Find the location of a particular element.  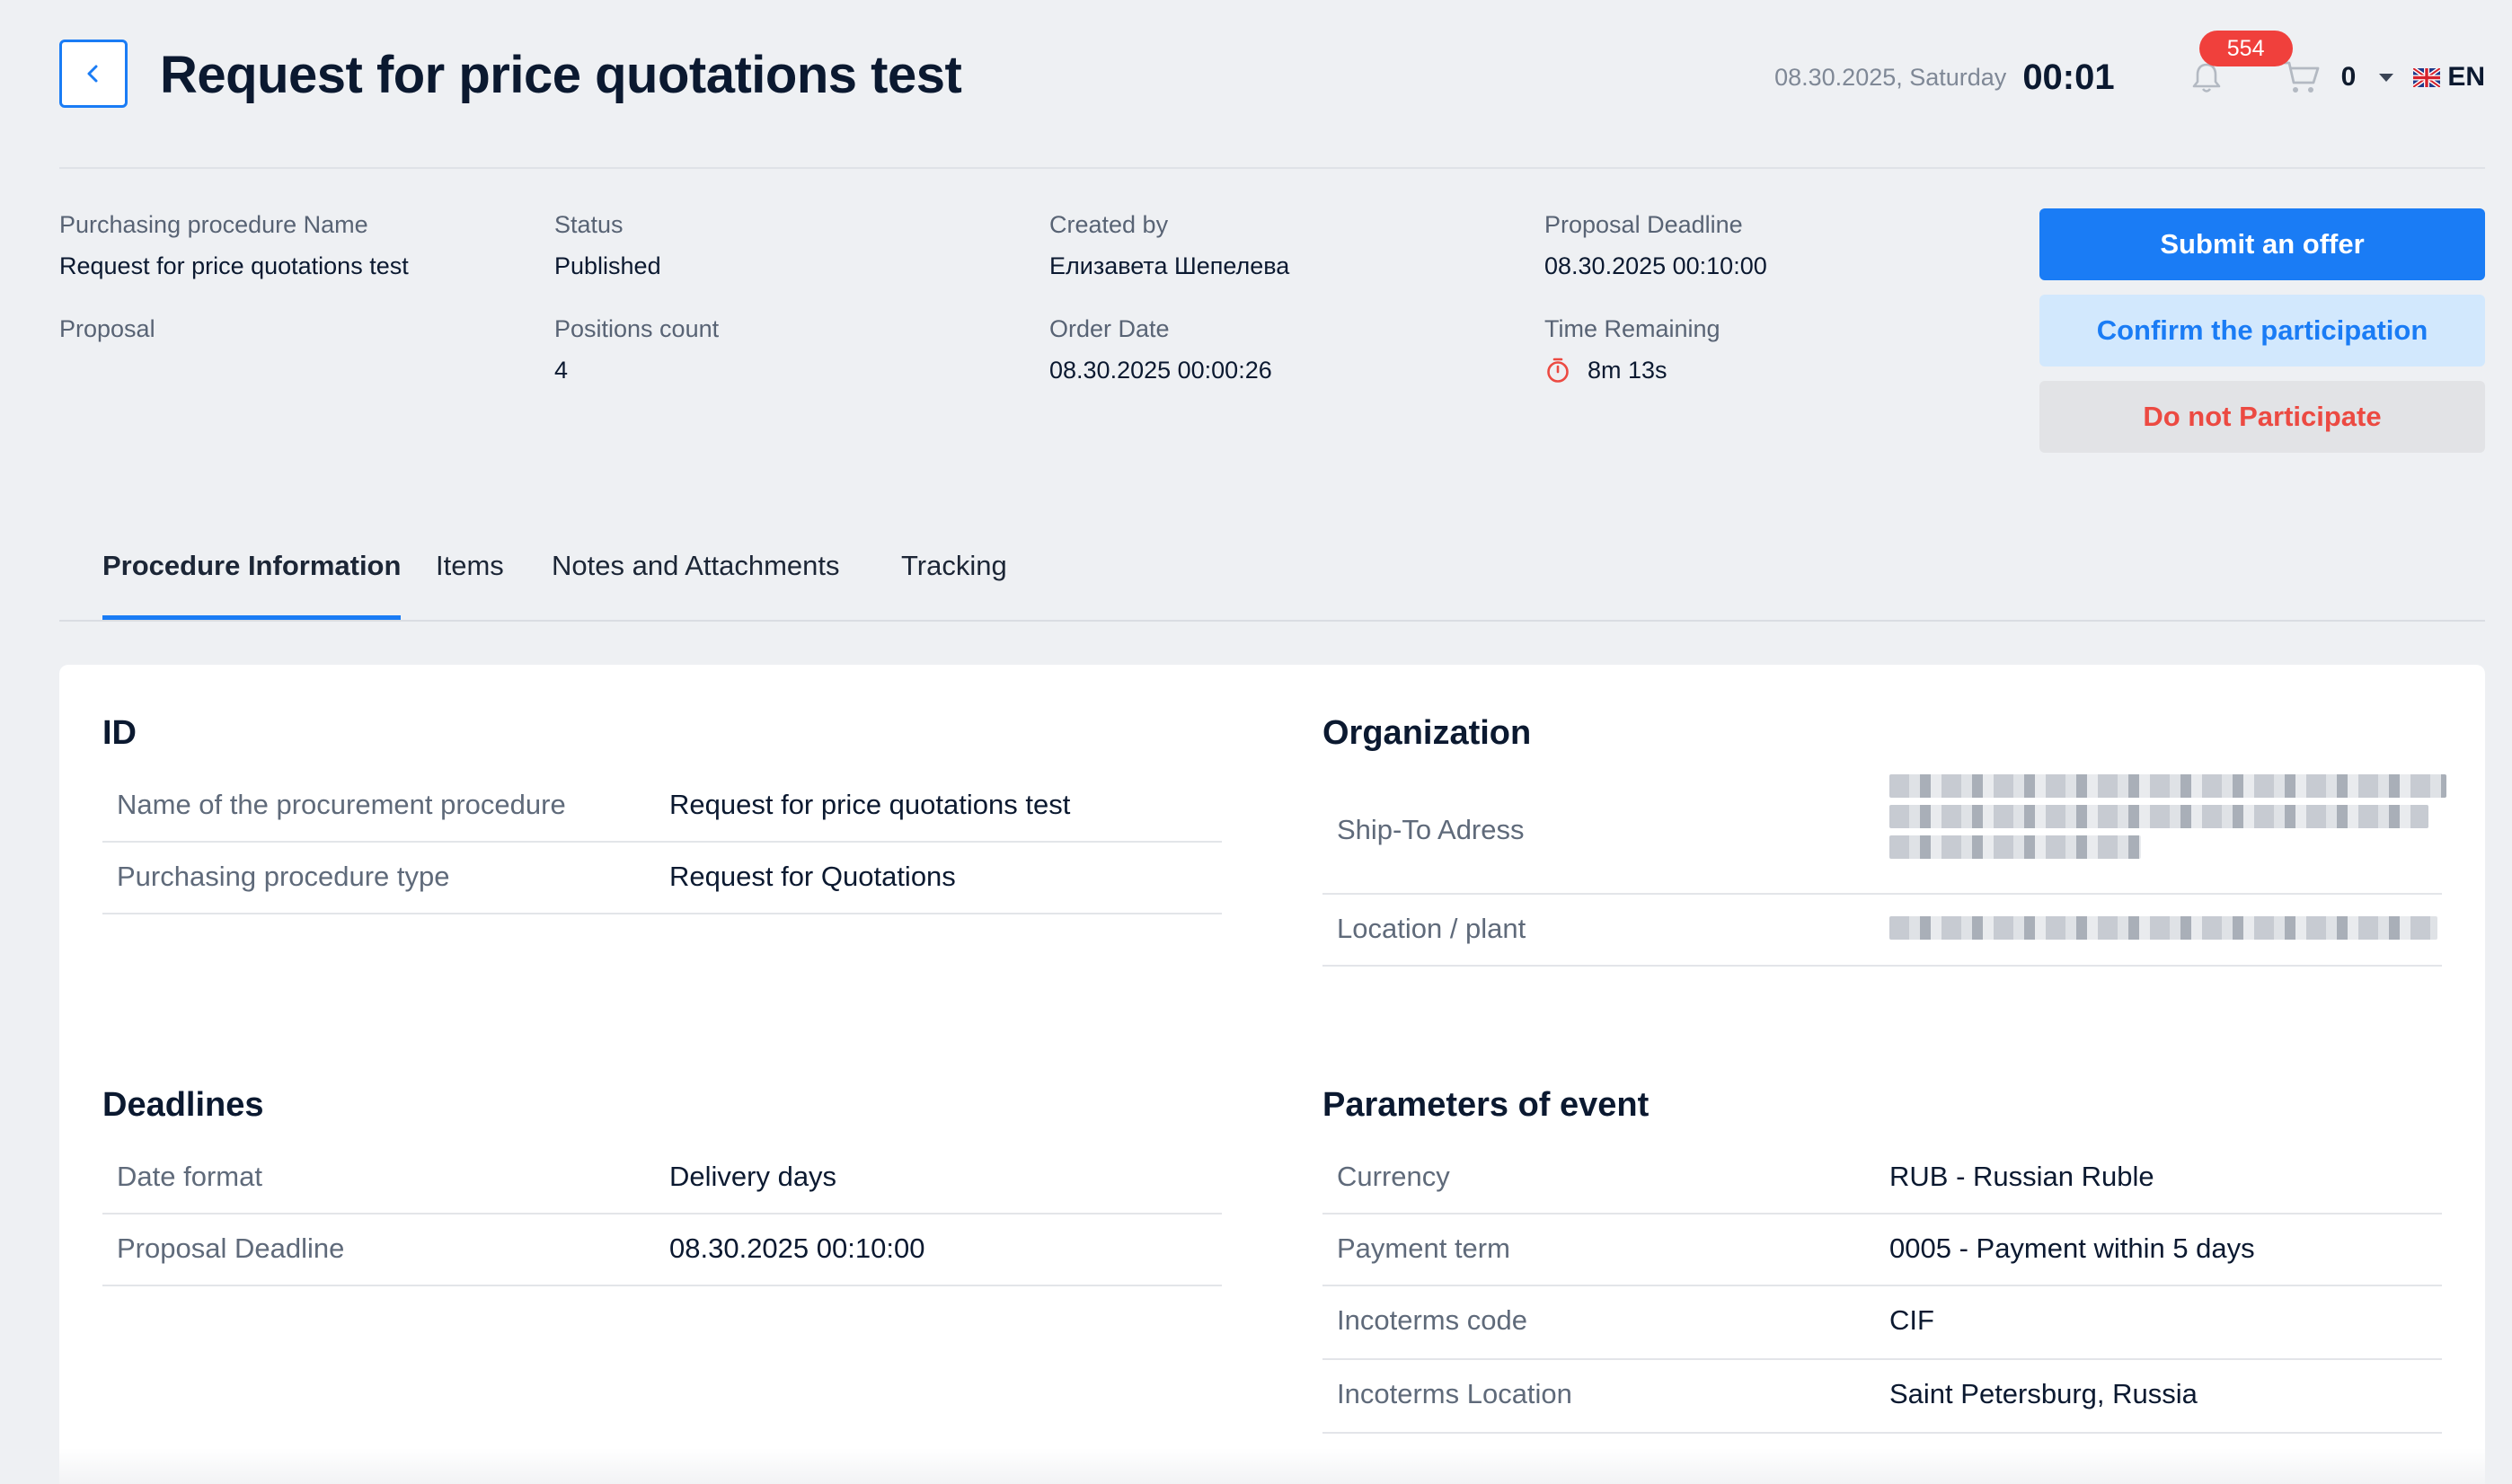

language-label: EN is located at coordinates (2466, 77).